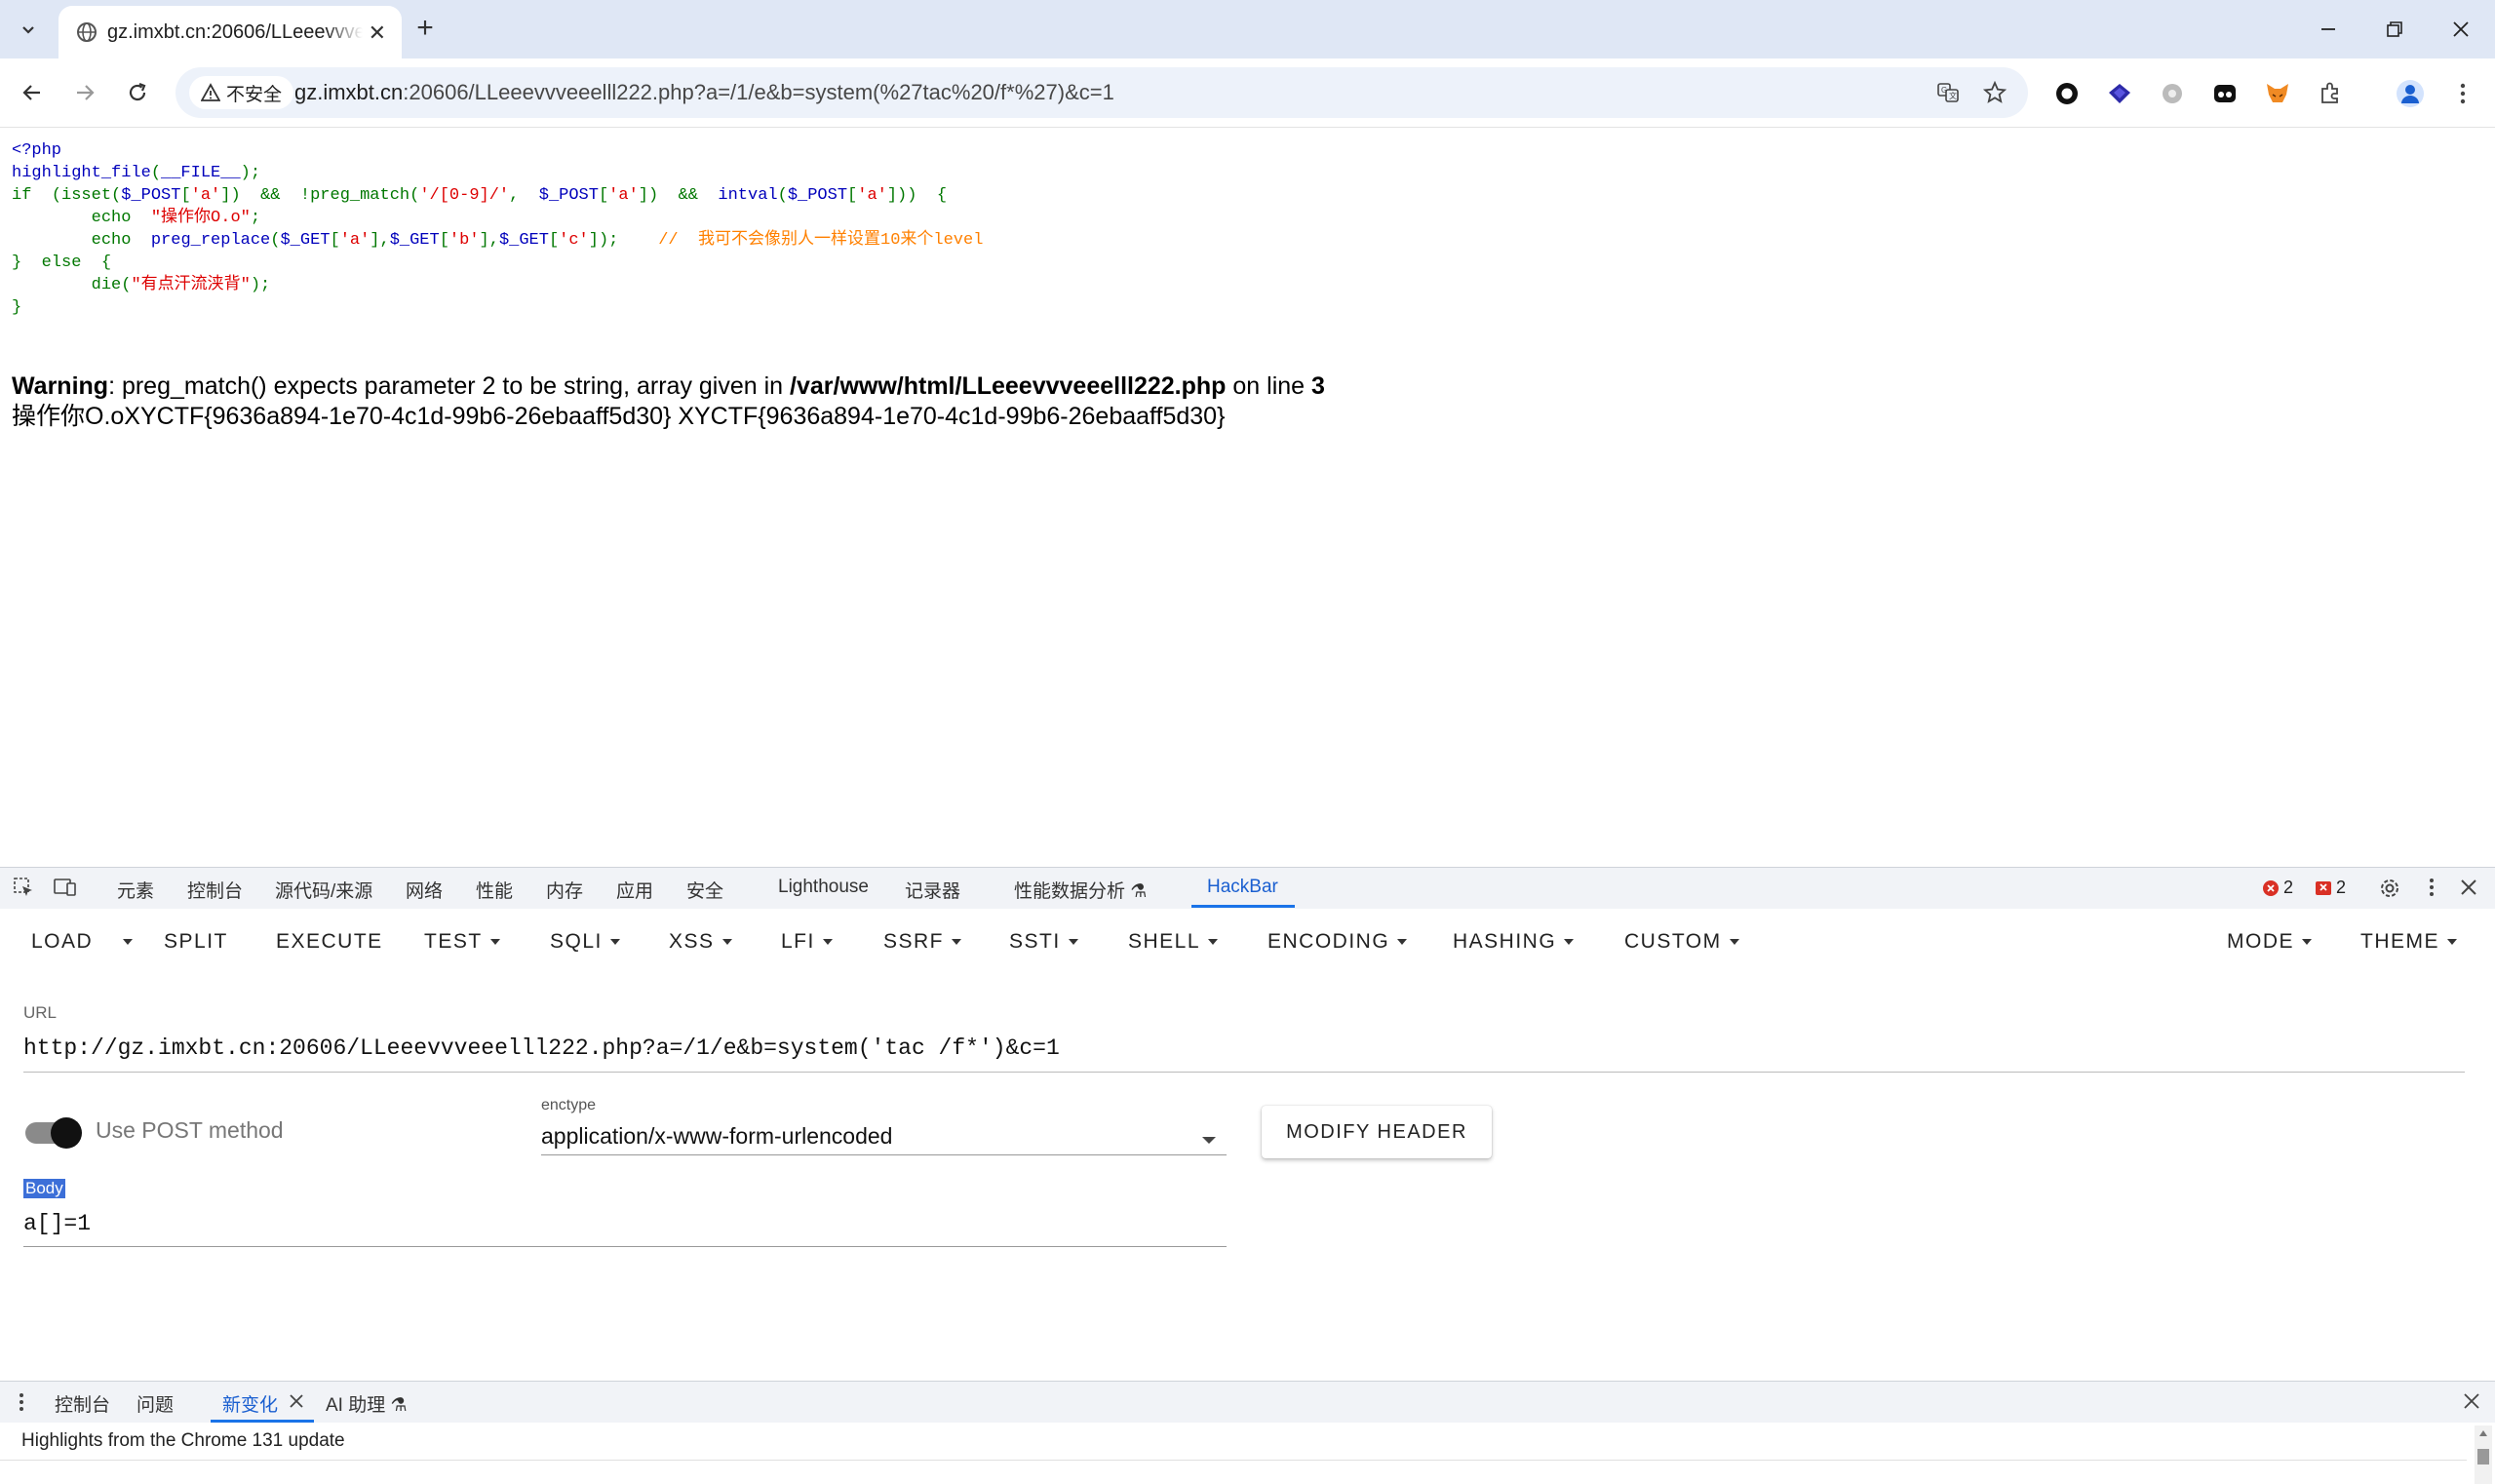 The width and height of the screenshot is (2495, 1484). What do you see at coordinates (210, 92) in the screenshot?
I see `warning-triangle-icon` at bounding box center [210, 92].